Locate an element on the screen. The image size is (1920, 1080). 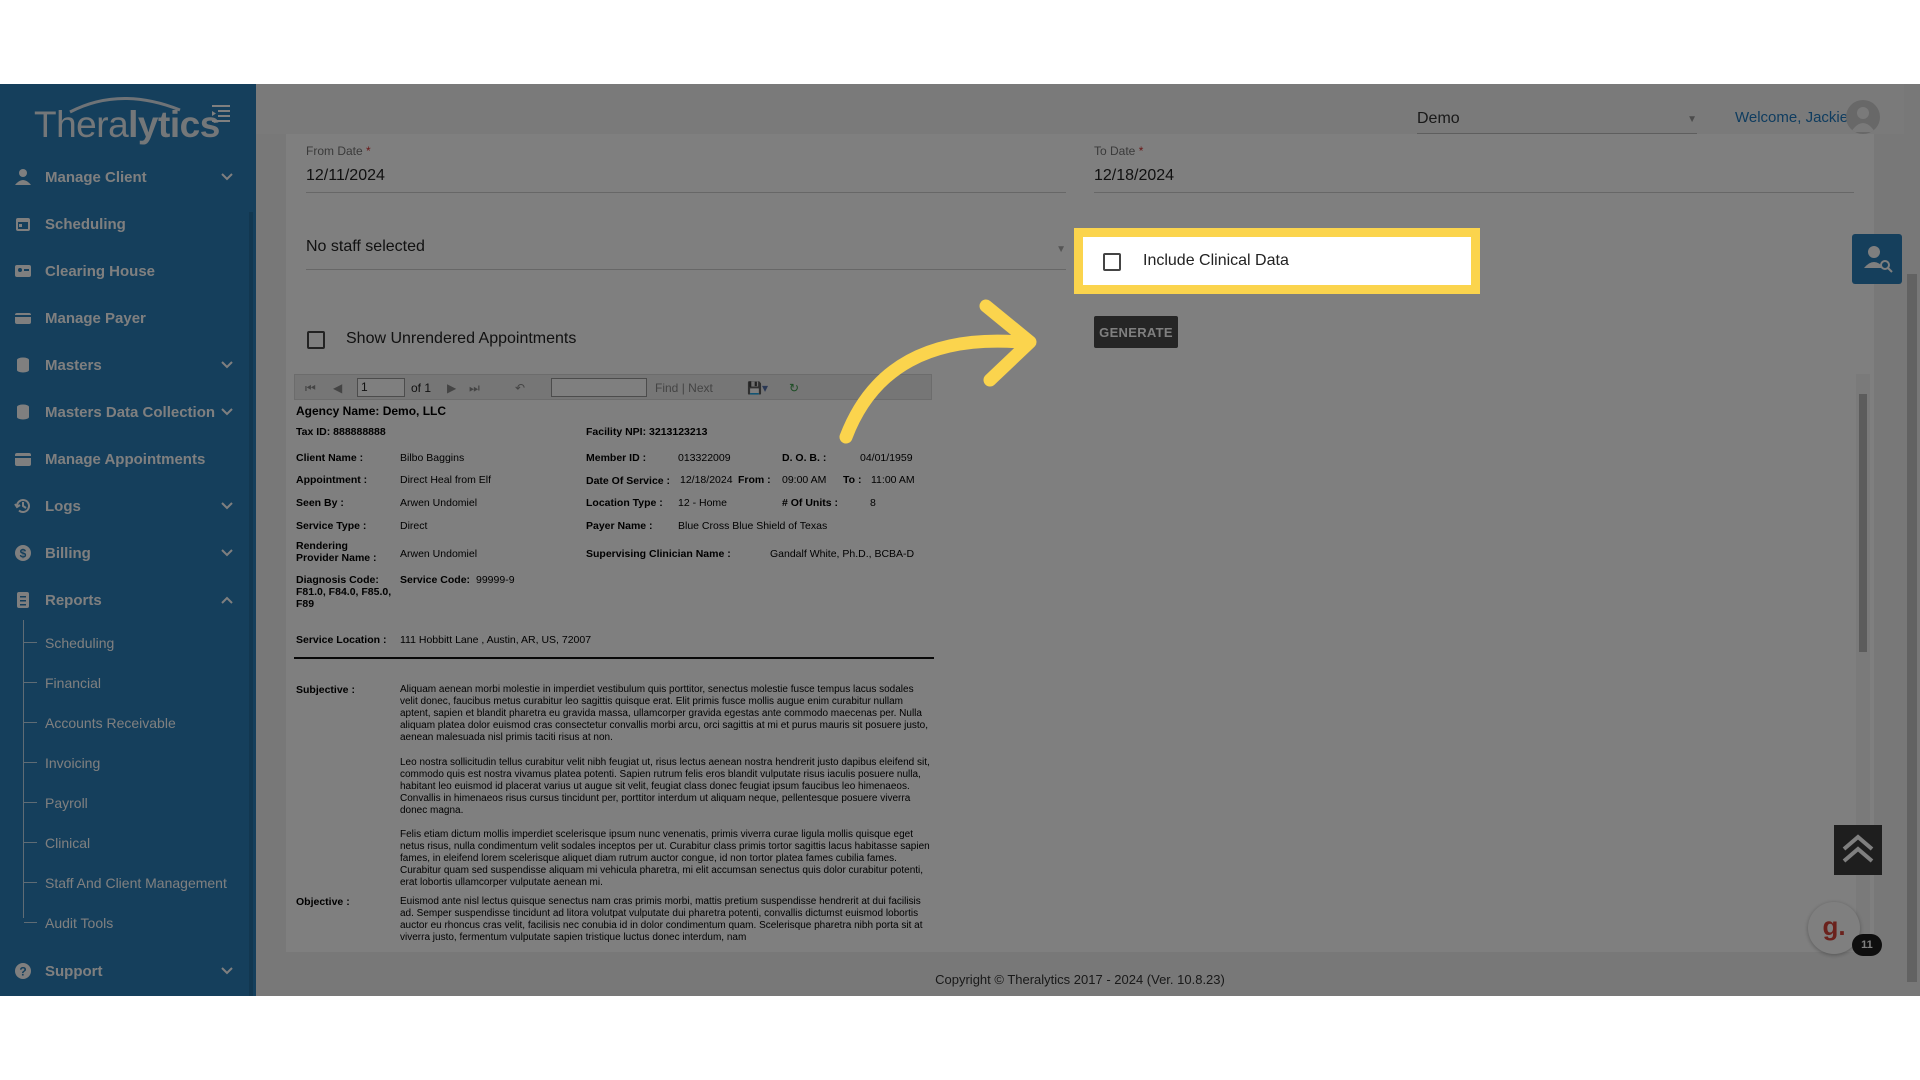
page-number-input: 1 is located at coordinates (381, 387).